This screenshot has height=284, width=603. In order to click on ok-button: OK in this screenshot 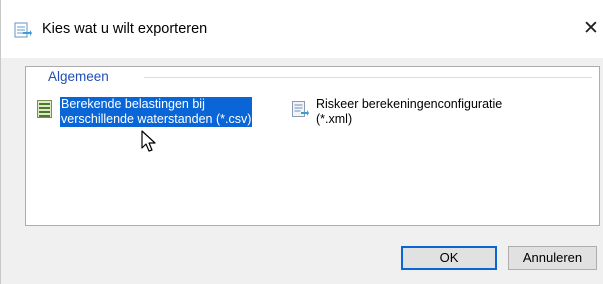, I will do `click(449, 258)`.